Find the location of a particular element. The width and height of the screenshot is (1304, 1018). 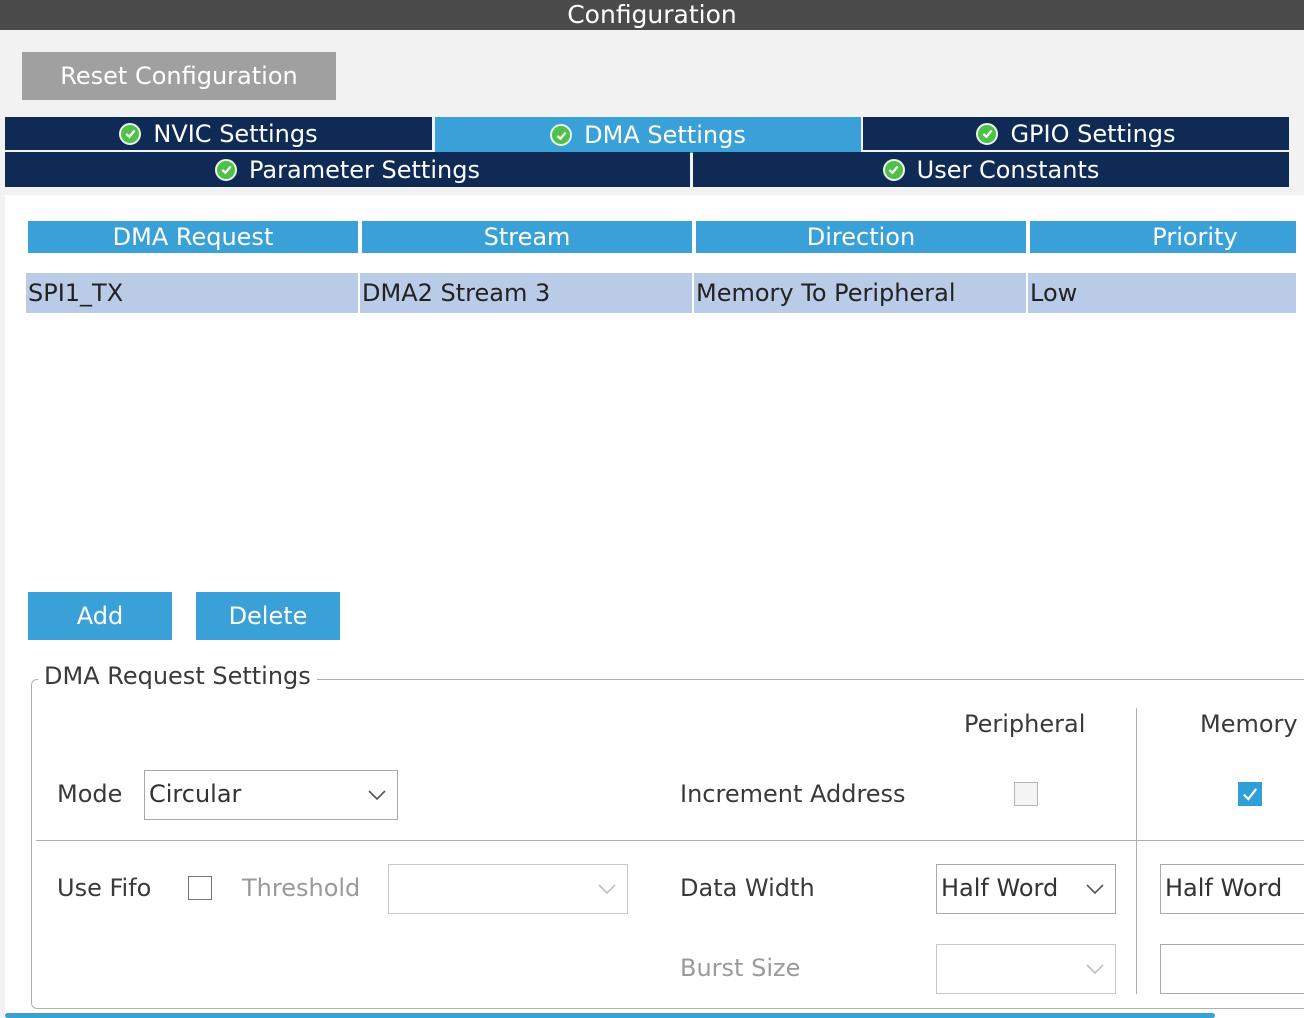

column-header-priority: Priority is located at coordinates (1163, 237).